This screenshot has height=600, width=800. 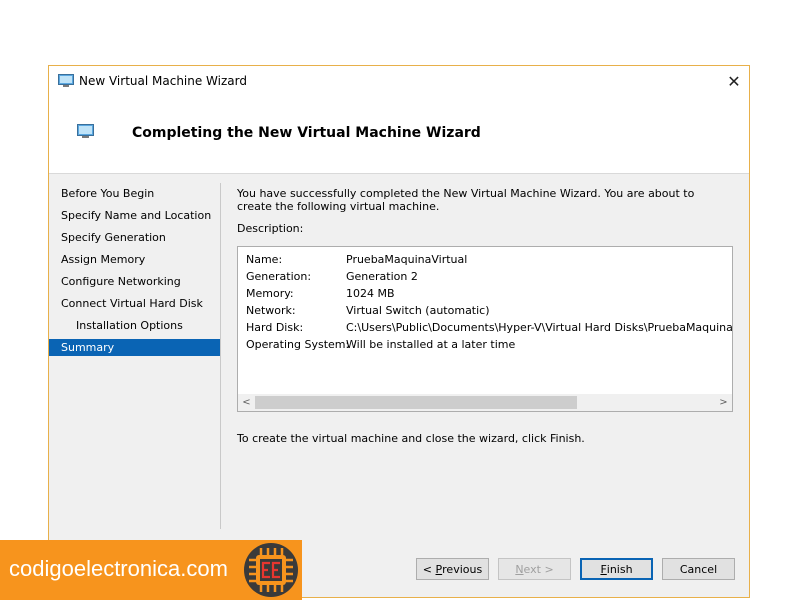 I want to click on nav-item-specify-generation: Specify Generation, so click(x=134, y=238).